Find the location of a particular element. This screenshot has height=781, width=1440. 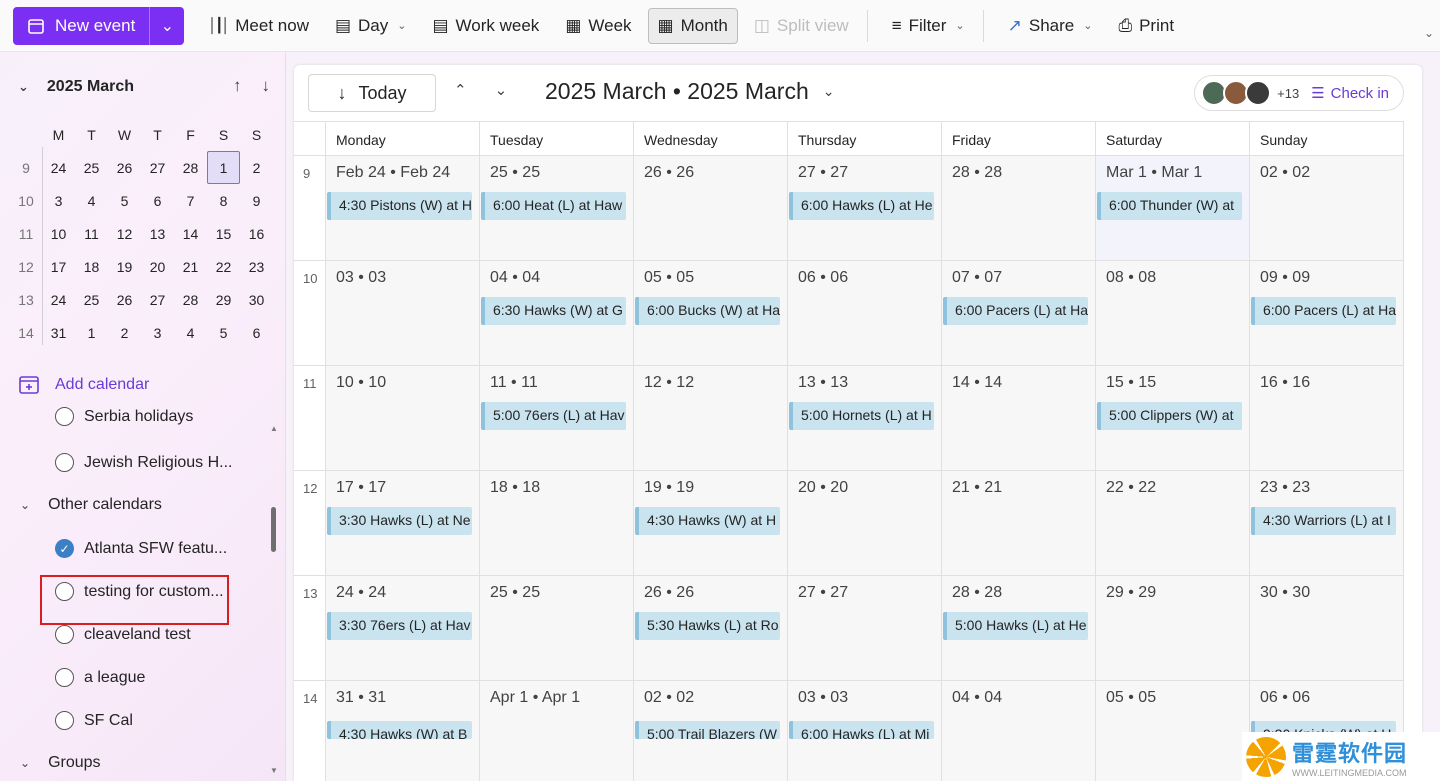

day-cell: 14 • 14 is located at coordinates (1019, 418).